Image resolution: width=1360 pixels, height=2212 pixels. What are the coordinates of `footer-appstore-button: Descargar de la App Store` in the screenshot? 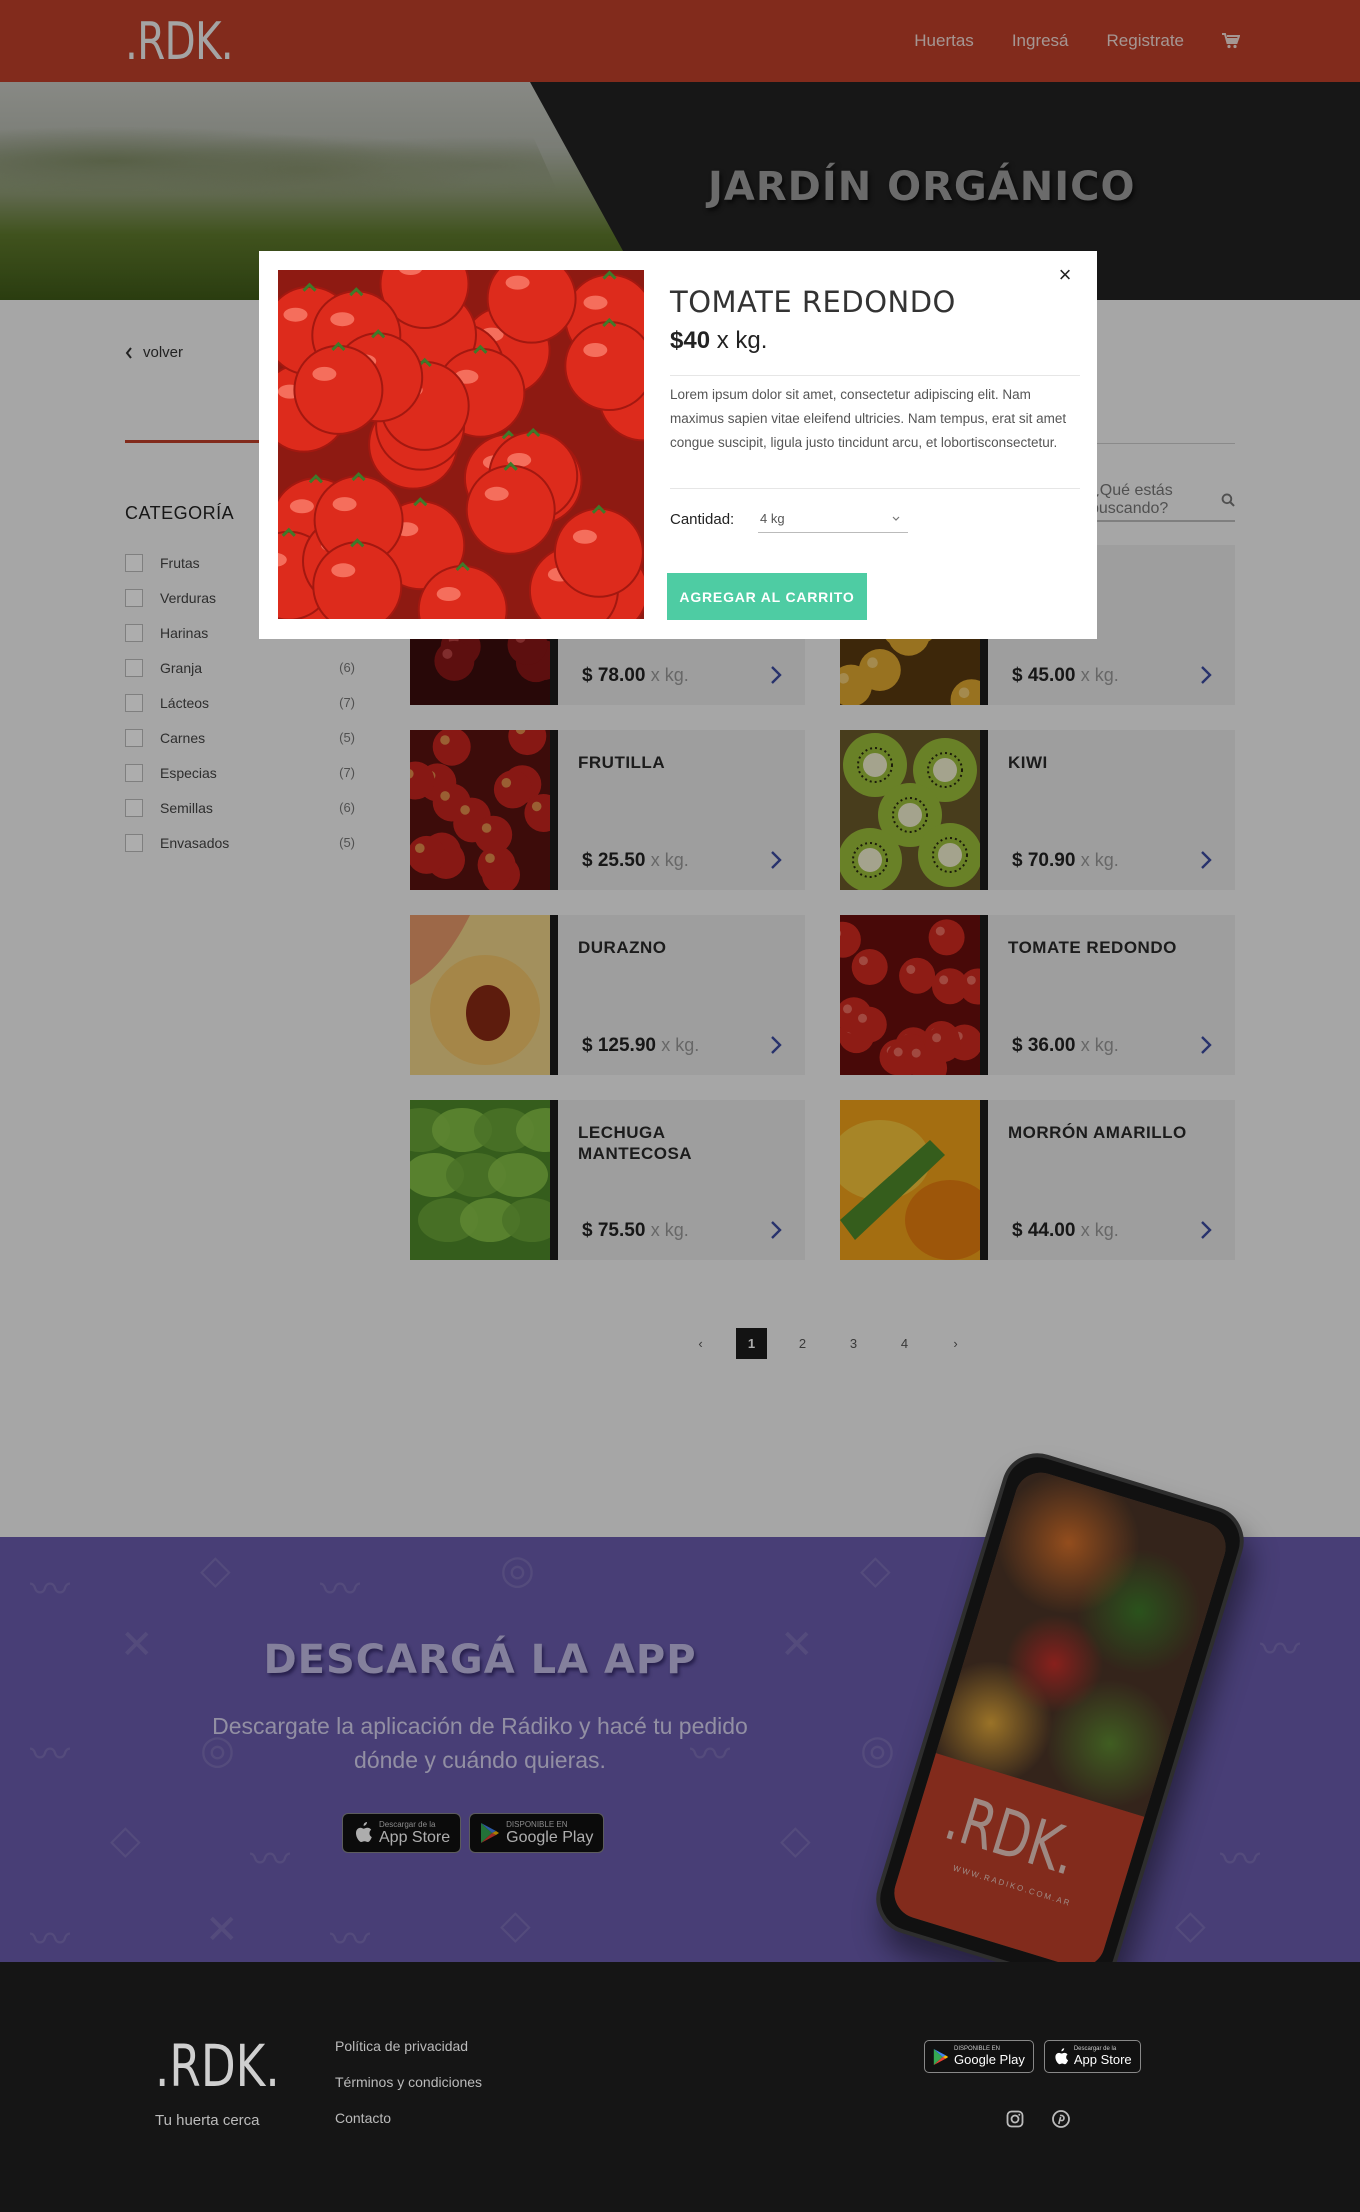 It's located at (1092, 2056).